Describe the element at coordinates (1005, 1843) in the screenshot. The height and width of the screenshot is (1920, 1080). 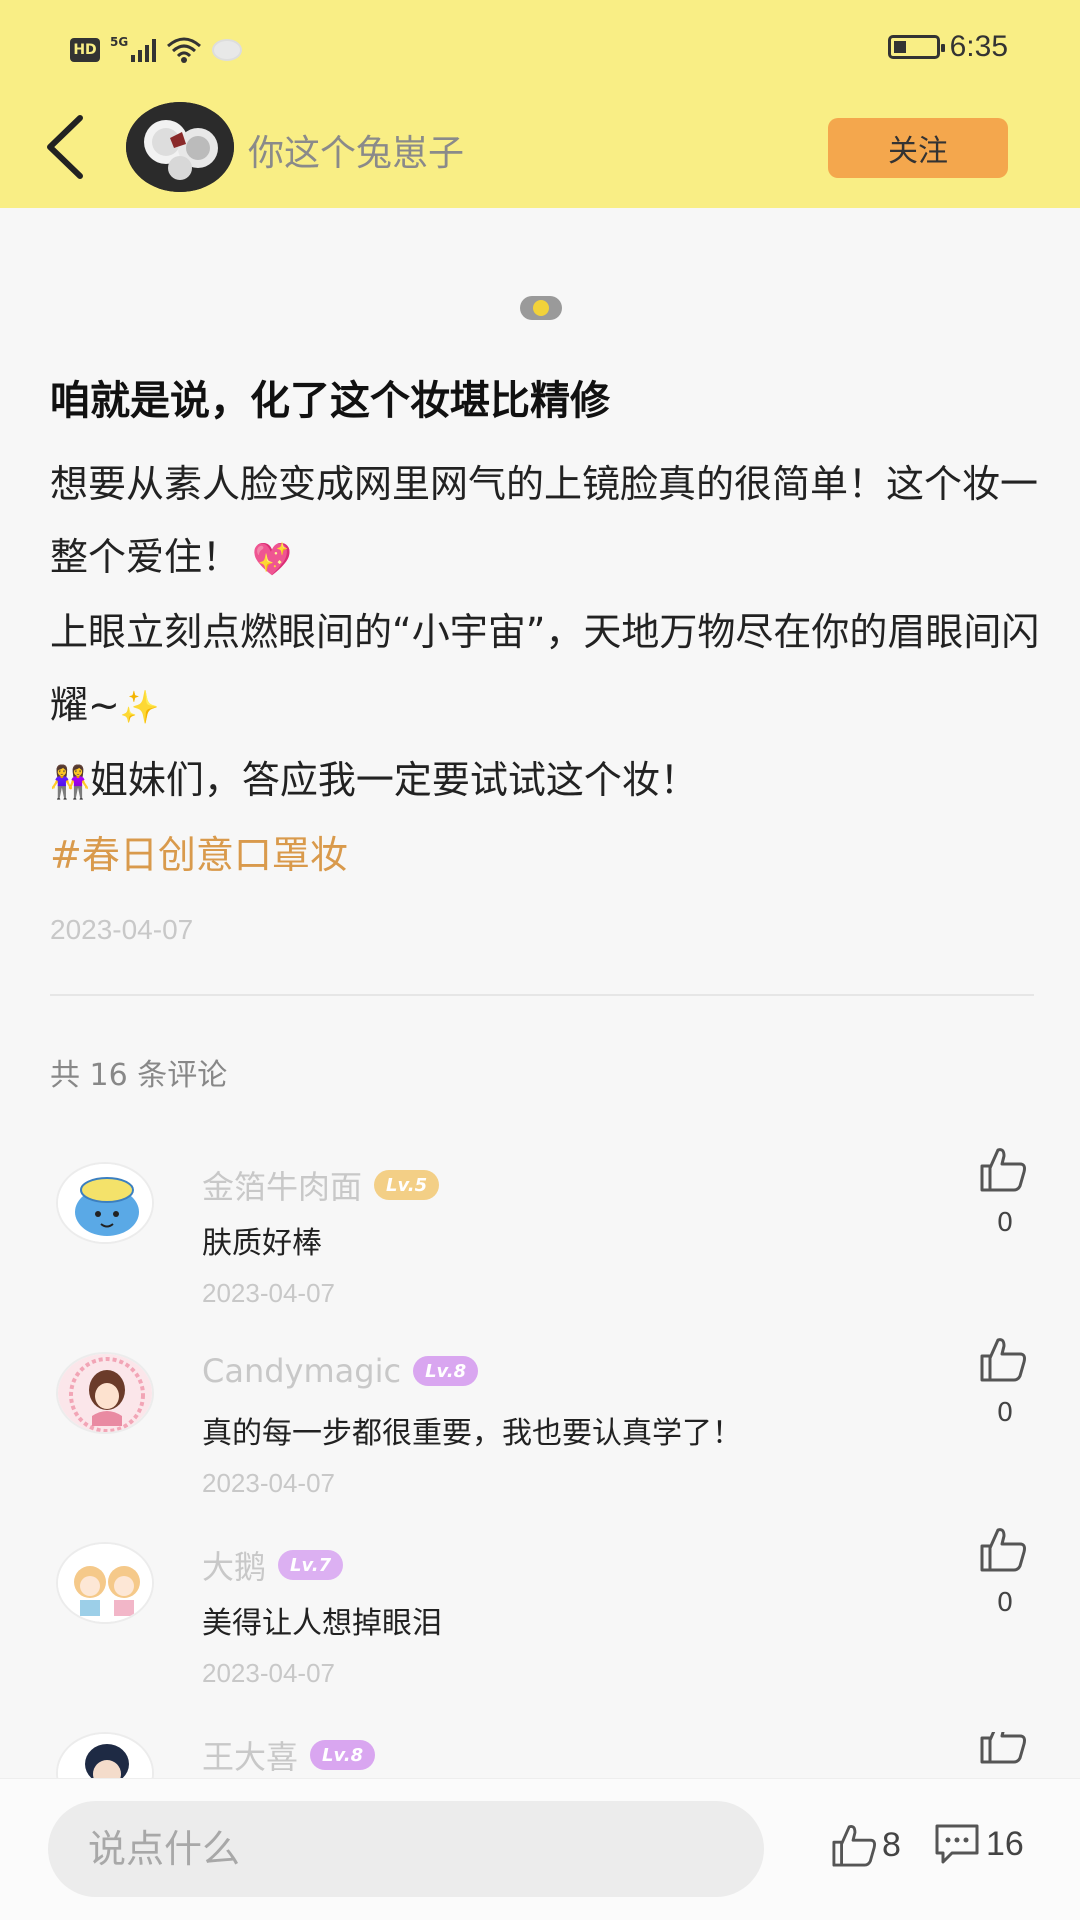
I see `post-comment-count: 16` at that location.